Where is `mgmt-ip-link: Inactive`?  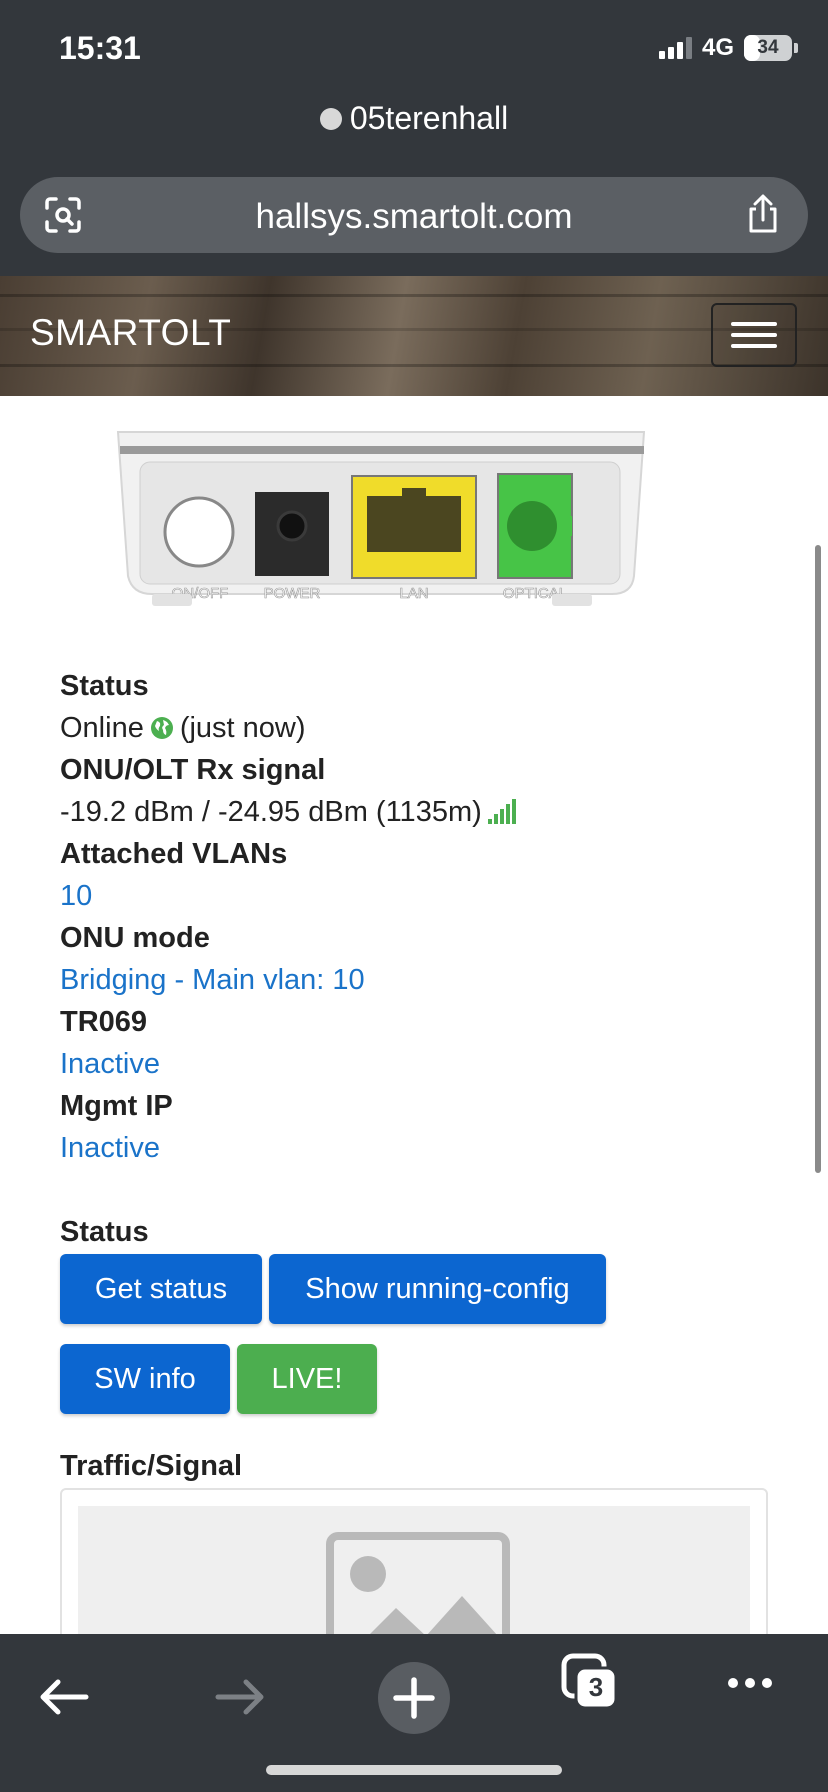 mgmt-ip-link: Inactive is located at coordinates (410, 1148).